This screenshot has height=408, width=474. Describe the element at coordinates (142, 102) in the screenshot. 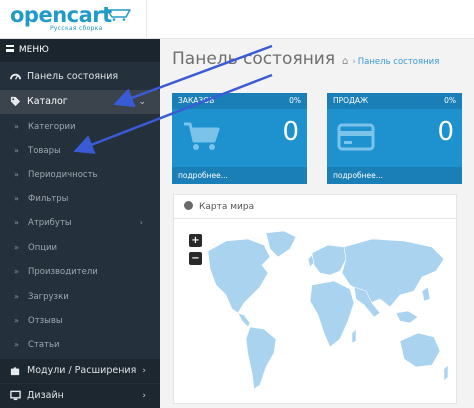

I see `chevron-down-icon: ⌄` at that location.